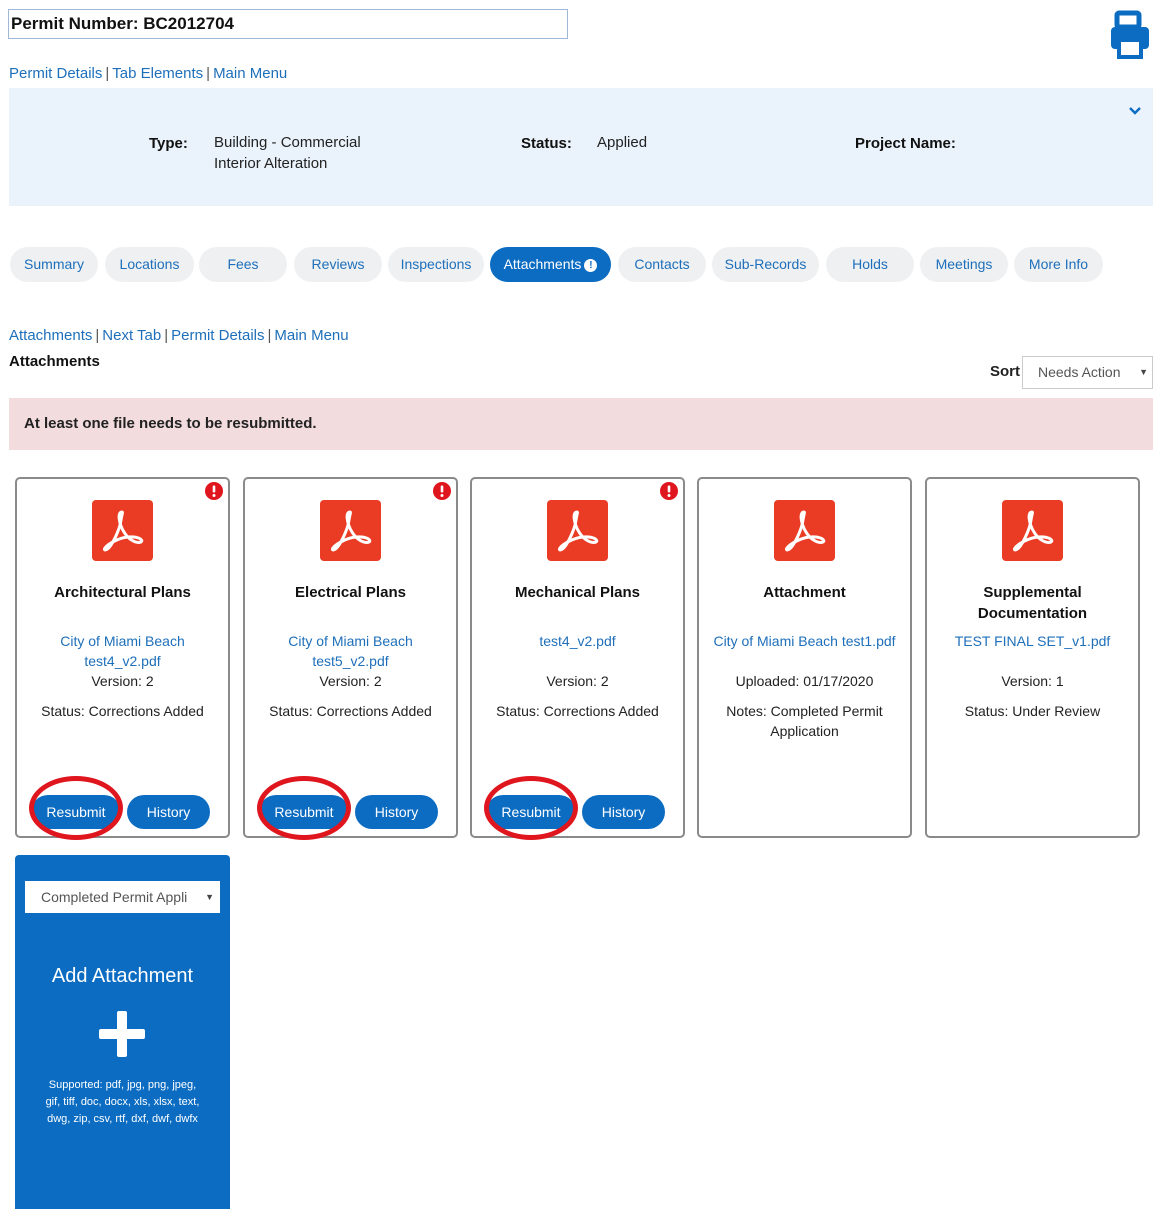 The width and height of the screenshot is (1153, 1209). What do you see at coordinates (122, 1119) in the screenshot?
I see `supported-line: dwg, zip, csv, rtf, dxf, dwf, dwfx` at bounding box center [122, 1119].